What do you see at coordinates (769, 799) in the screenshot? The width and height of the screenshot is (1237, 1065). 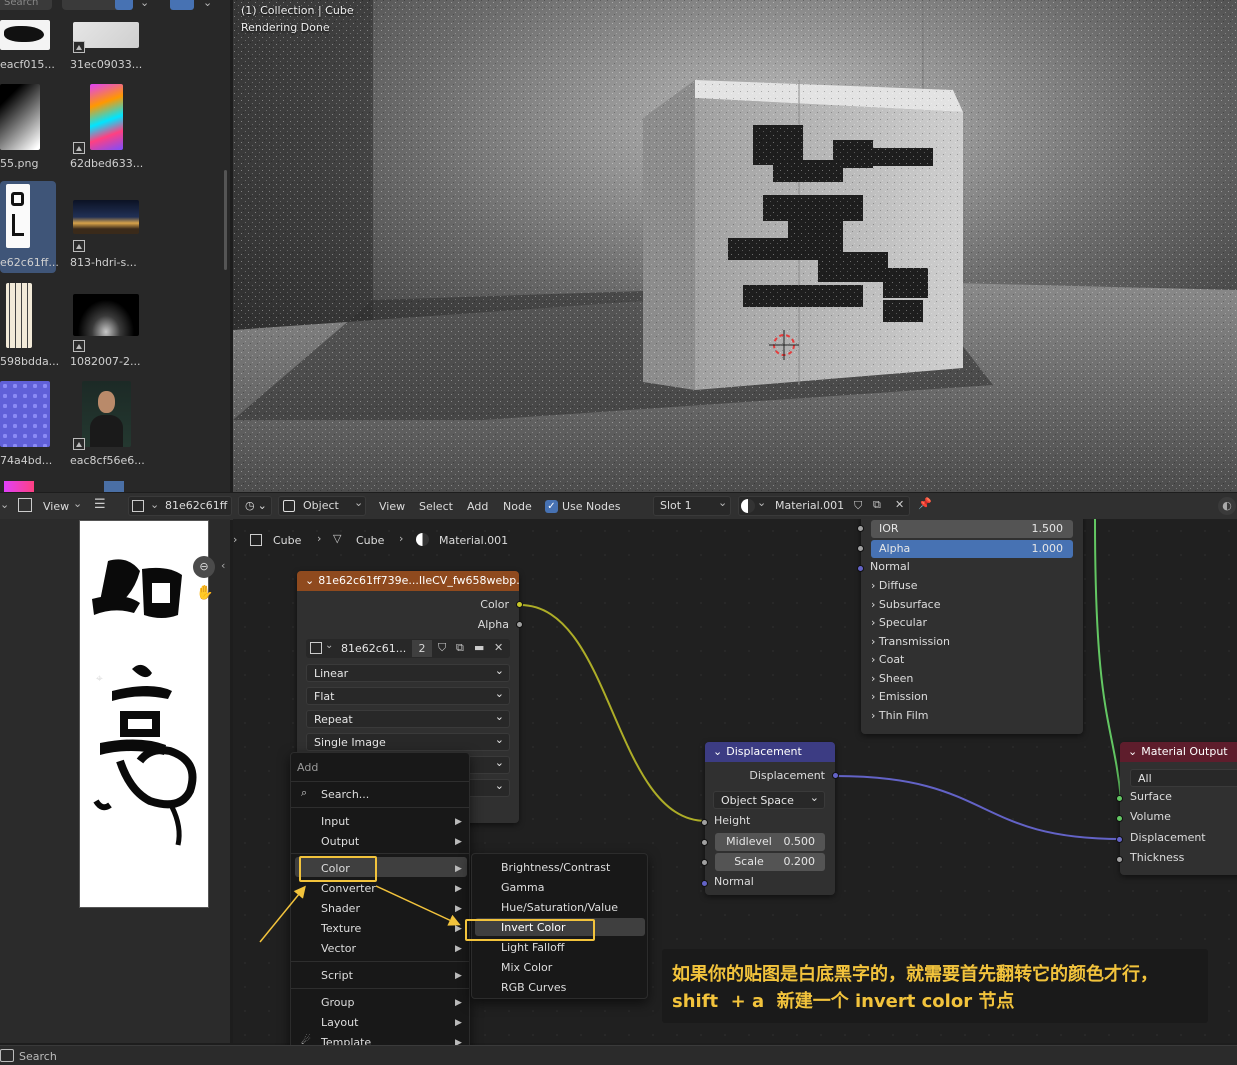 I see `space-dropdown: Object Space` at bounding box center [769, 799].